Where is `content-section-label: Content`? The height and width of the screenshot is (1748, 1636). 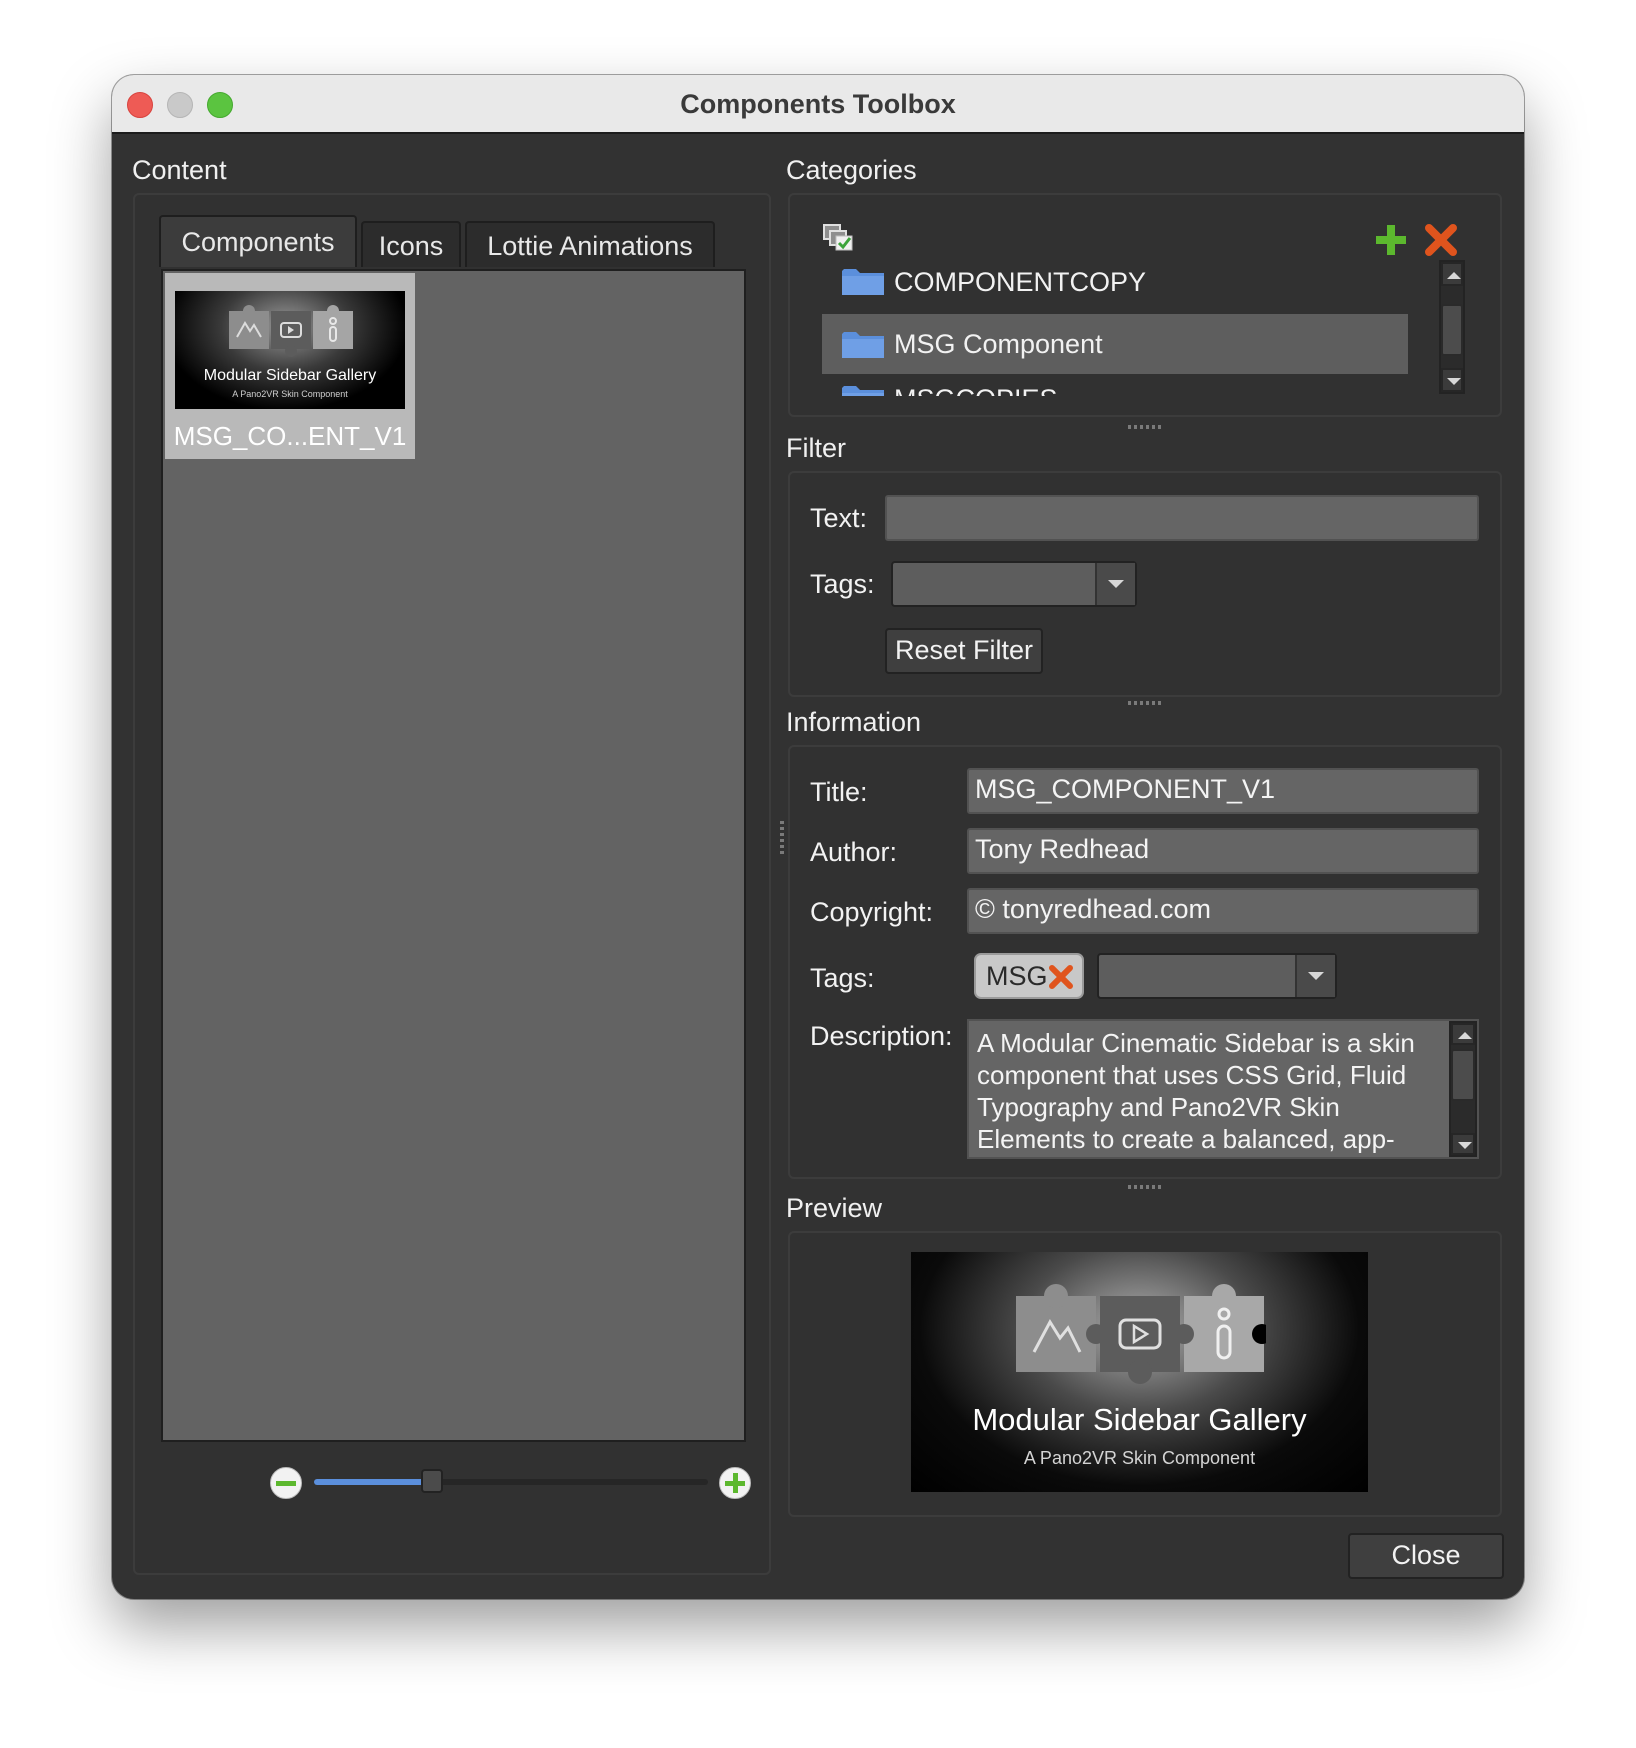
content-section-label: Content is located at coordinates (179, 170).